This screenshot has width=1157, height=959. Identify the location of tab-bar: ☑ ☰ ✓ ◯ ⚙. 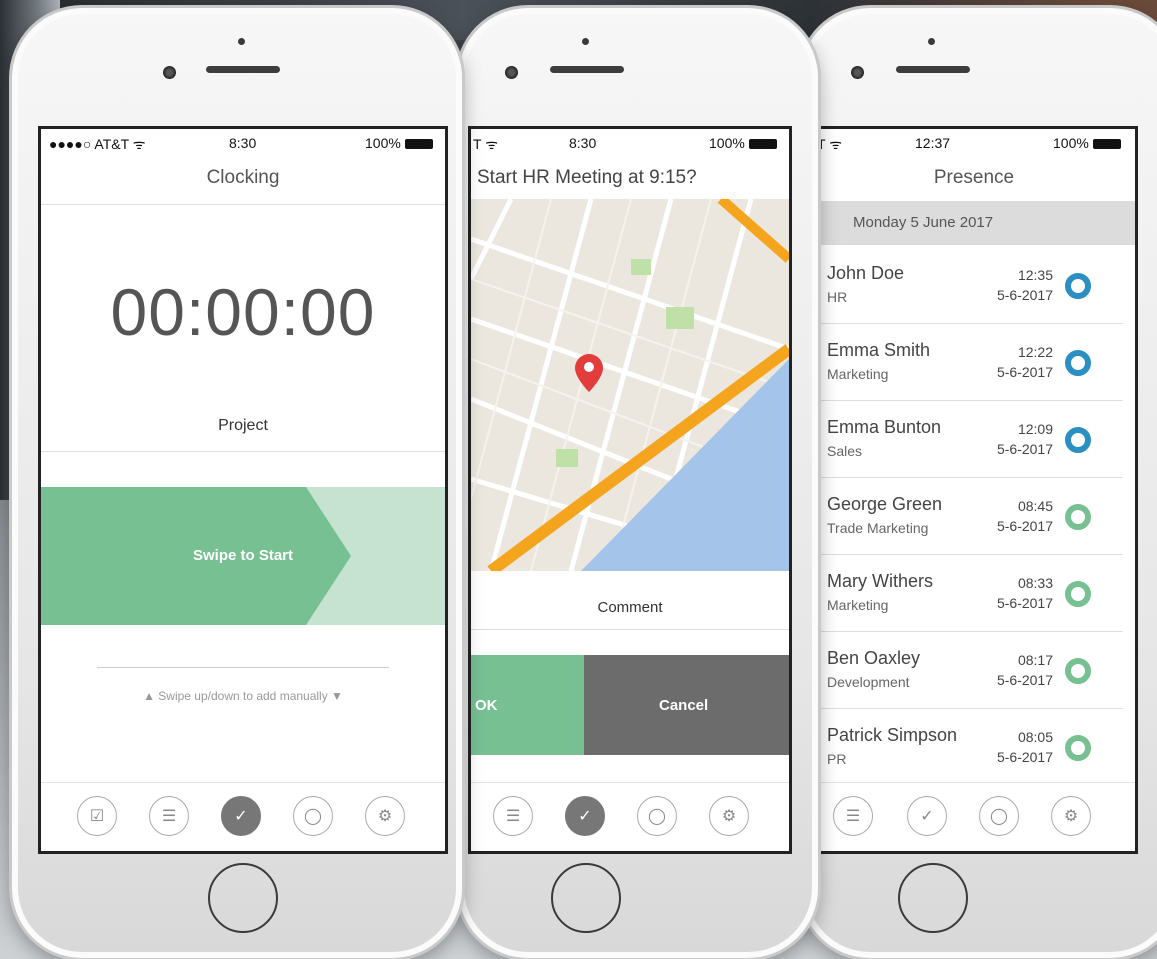
(243, 816).